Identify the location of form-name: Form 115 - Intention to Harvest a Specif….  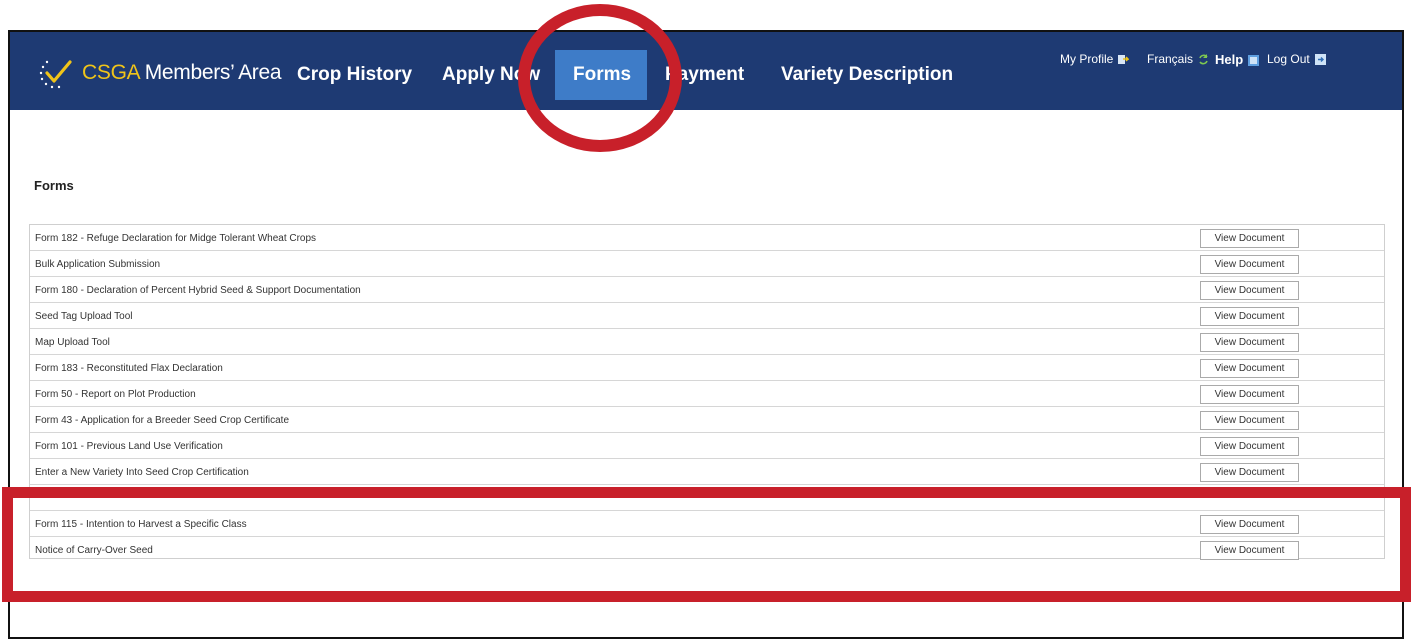
(141, 524).